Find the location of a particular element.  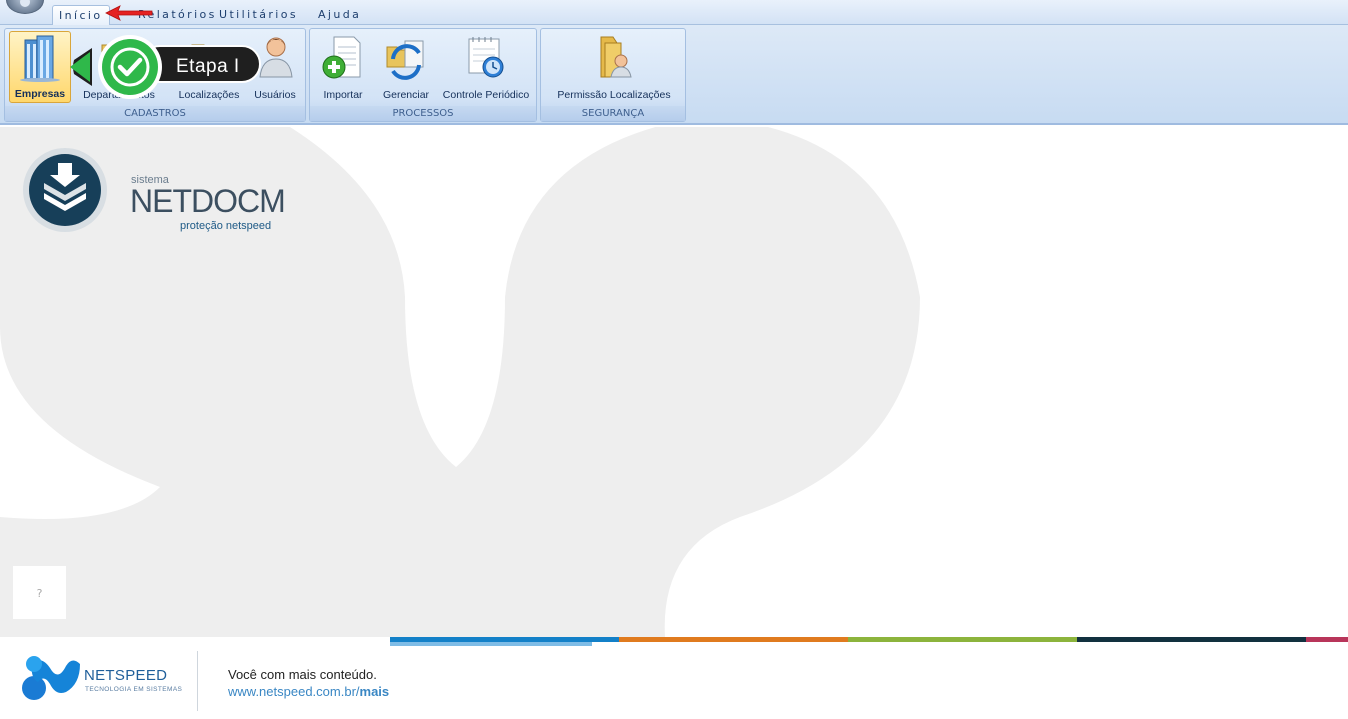

application-orb-button is located at coordinates (25, 7).